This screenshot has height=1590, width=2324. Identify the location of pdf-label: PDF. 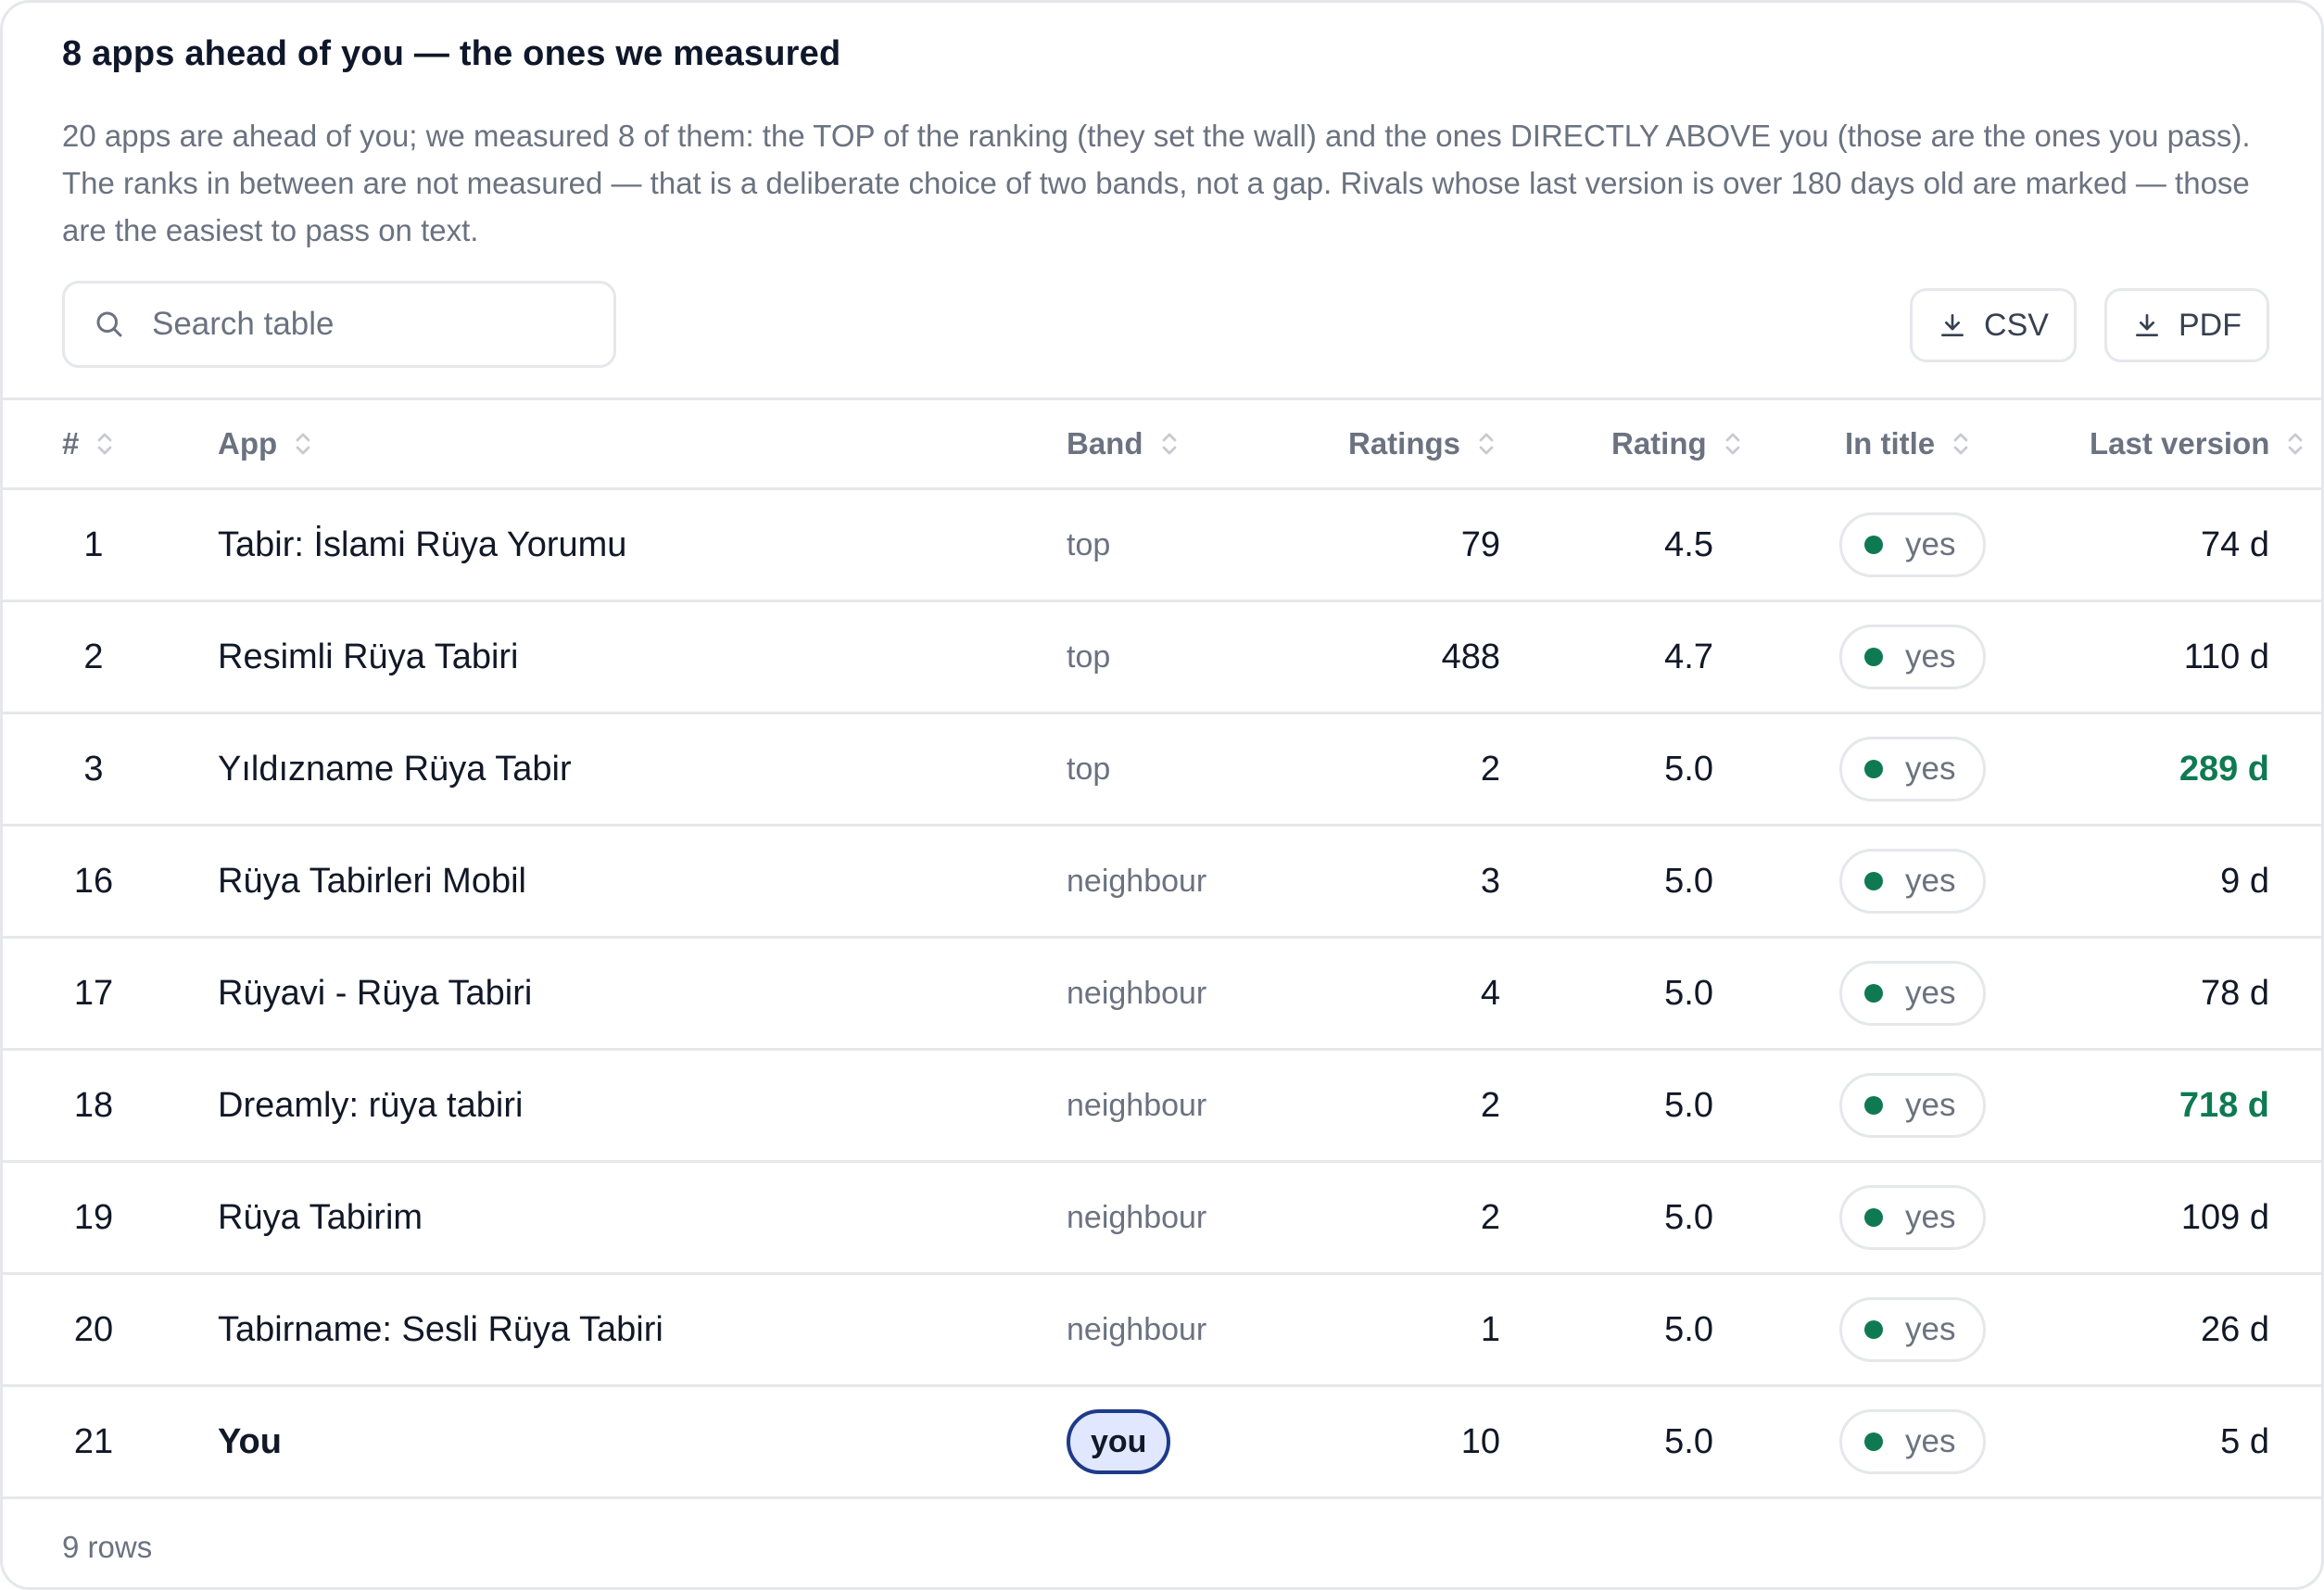
(2210, 325).